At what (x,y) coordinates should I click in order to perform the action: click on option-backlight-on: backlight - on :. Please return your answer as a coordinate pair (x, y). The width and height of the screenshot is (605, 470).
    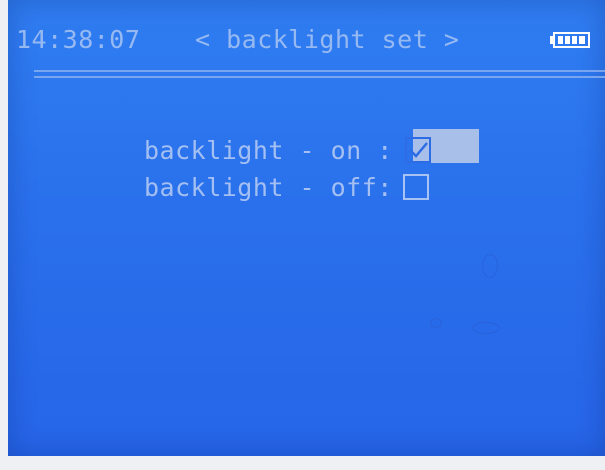
    Looking at the image, I should click on (287, 150).